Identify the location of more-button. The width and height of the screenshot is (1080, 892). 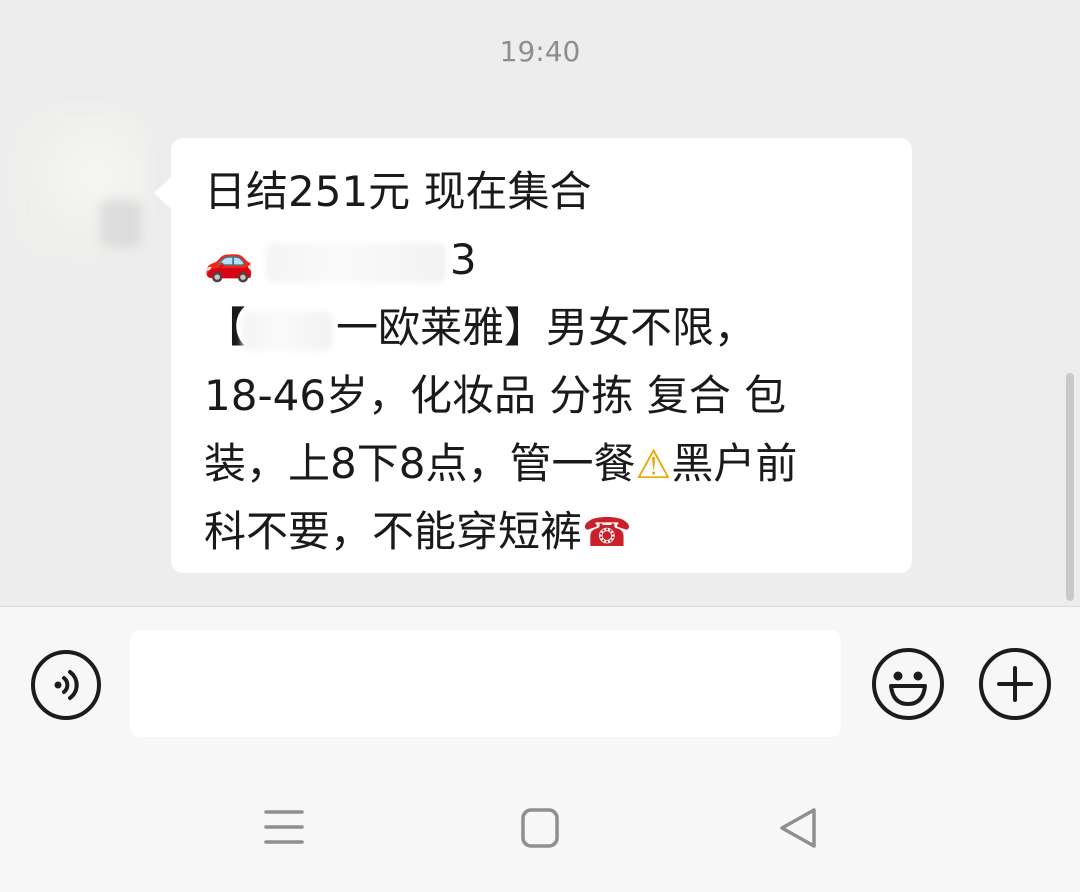
(1015, 684).